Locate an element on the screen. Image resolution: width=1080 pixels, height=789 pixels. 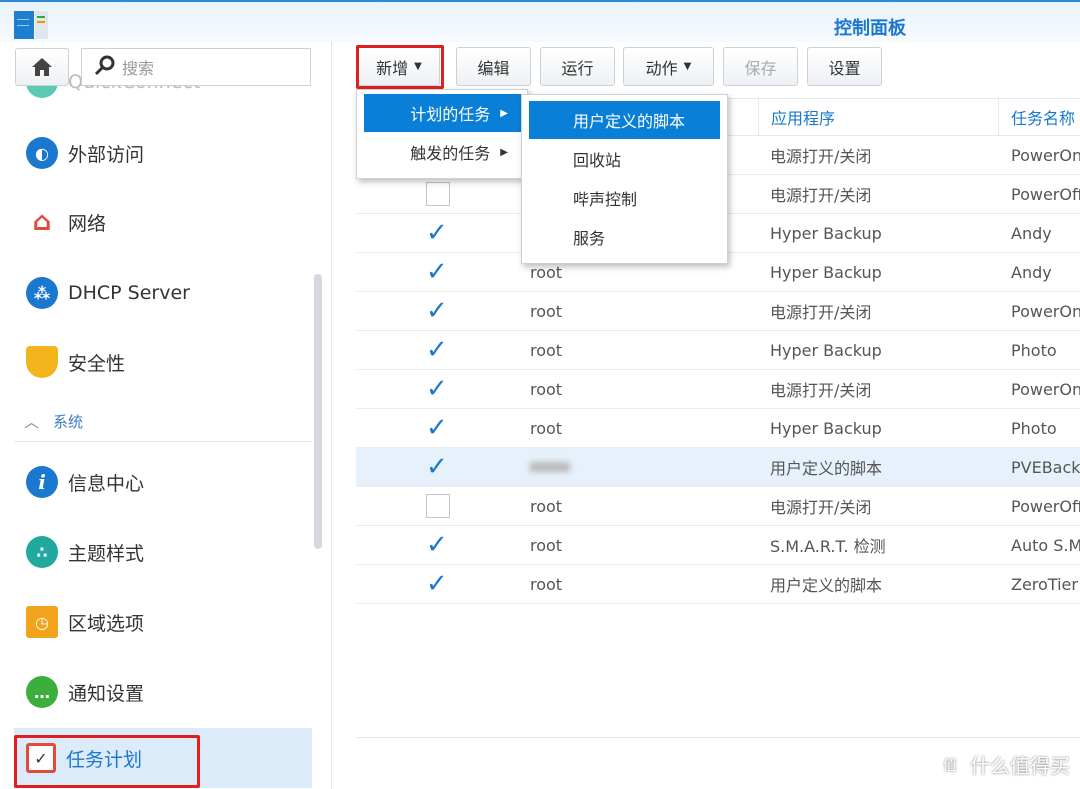
table-footer-line is located at coordinates (718, 737).